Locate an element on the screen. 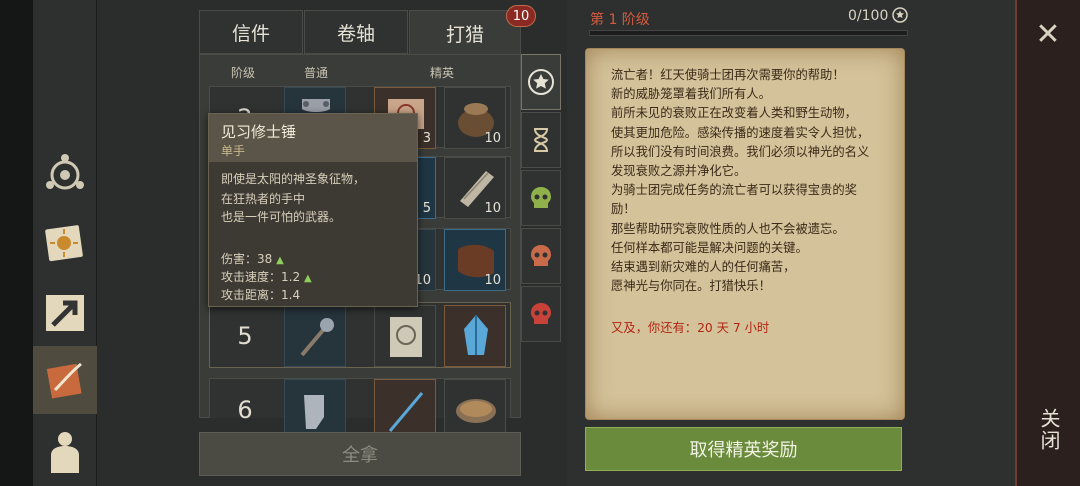  letter-line: 那些帮助研究衰败性质的人也不会被遗忘。 is located at coordinates (728, 228).